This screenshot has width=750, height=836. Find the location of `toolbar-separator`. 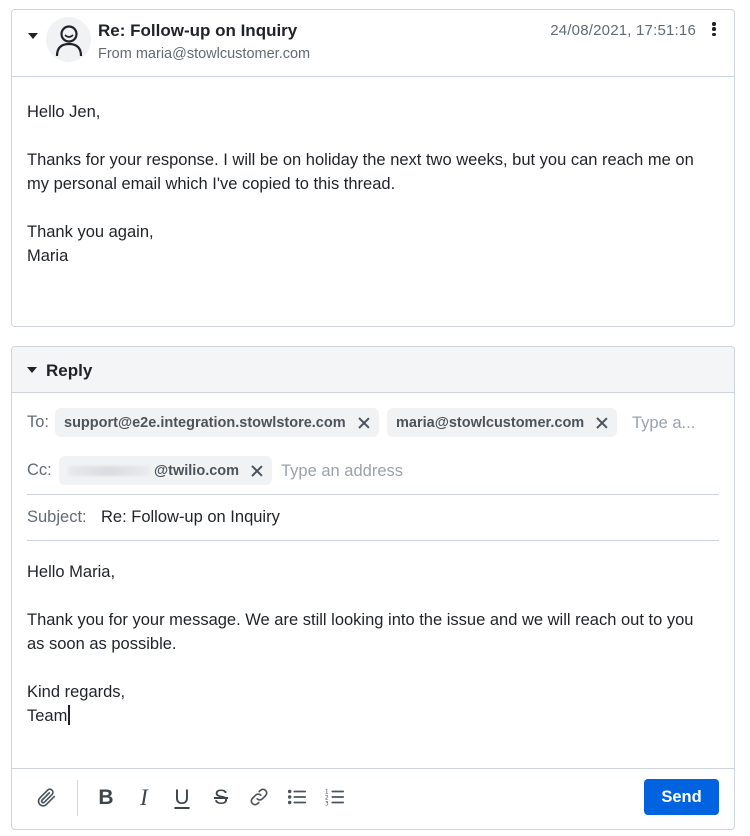

toolbar-separator is located at coordinates (77, 798).